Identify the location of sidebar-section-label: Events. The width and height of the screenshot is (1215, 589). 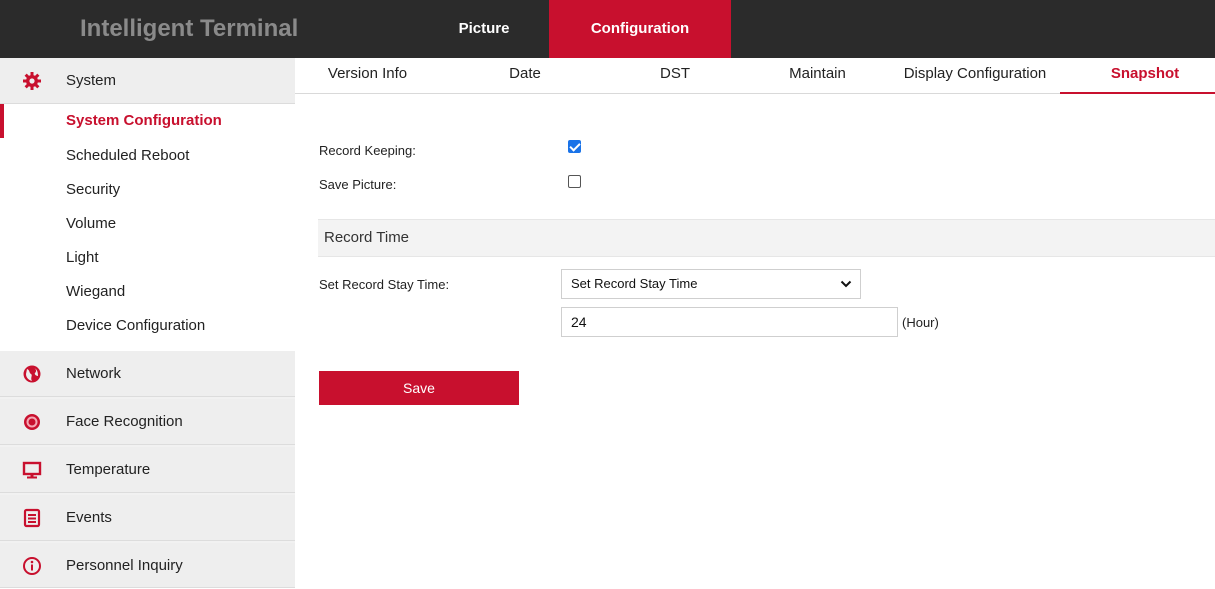
(89, 517).